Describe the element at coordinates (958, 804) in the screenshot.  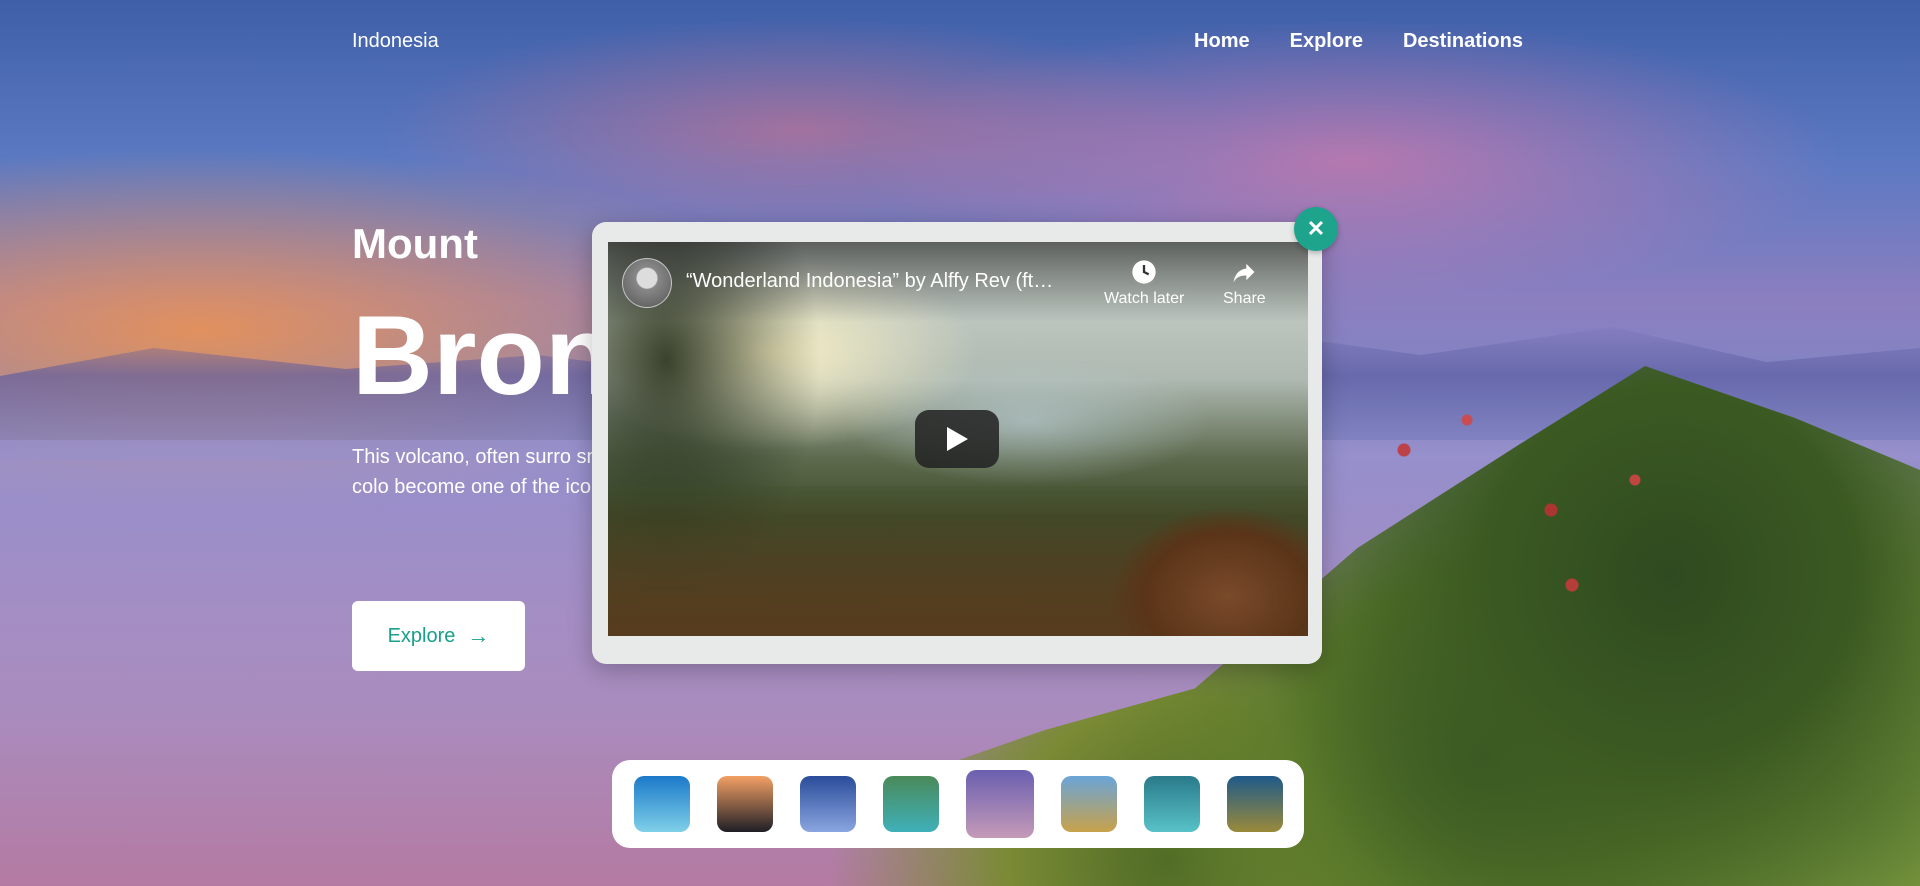
I see `destination-thumbnail-strip` at that location.